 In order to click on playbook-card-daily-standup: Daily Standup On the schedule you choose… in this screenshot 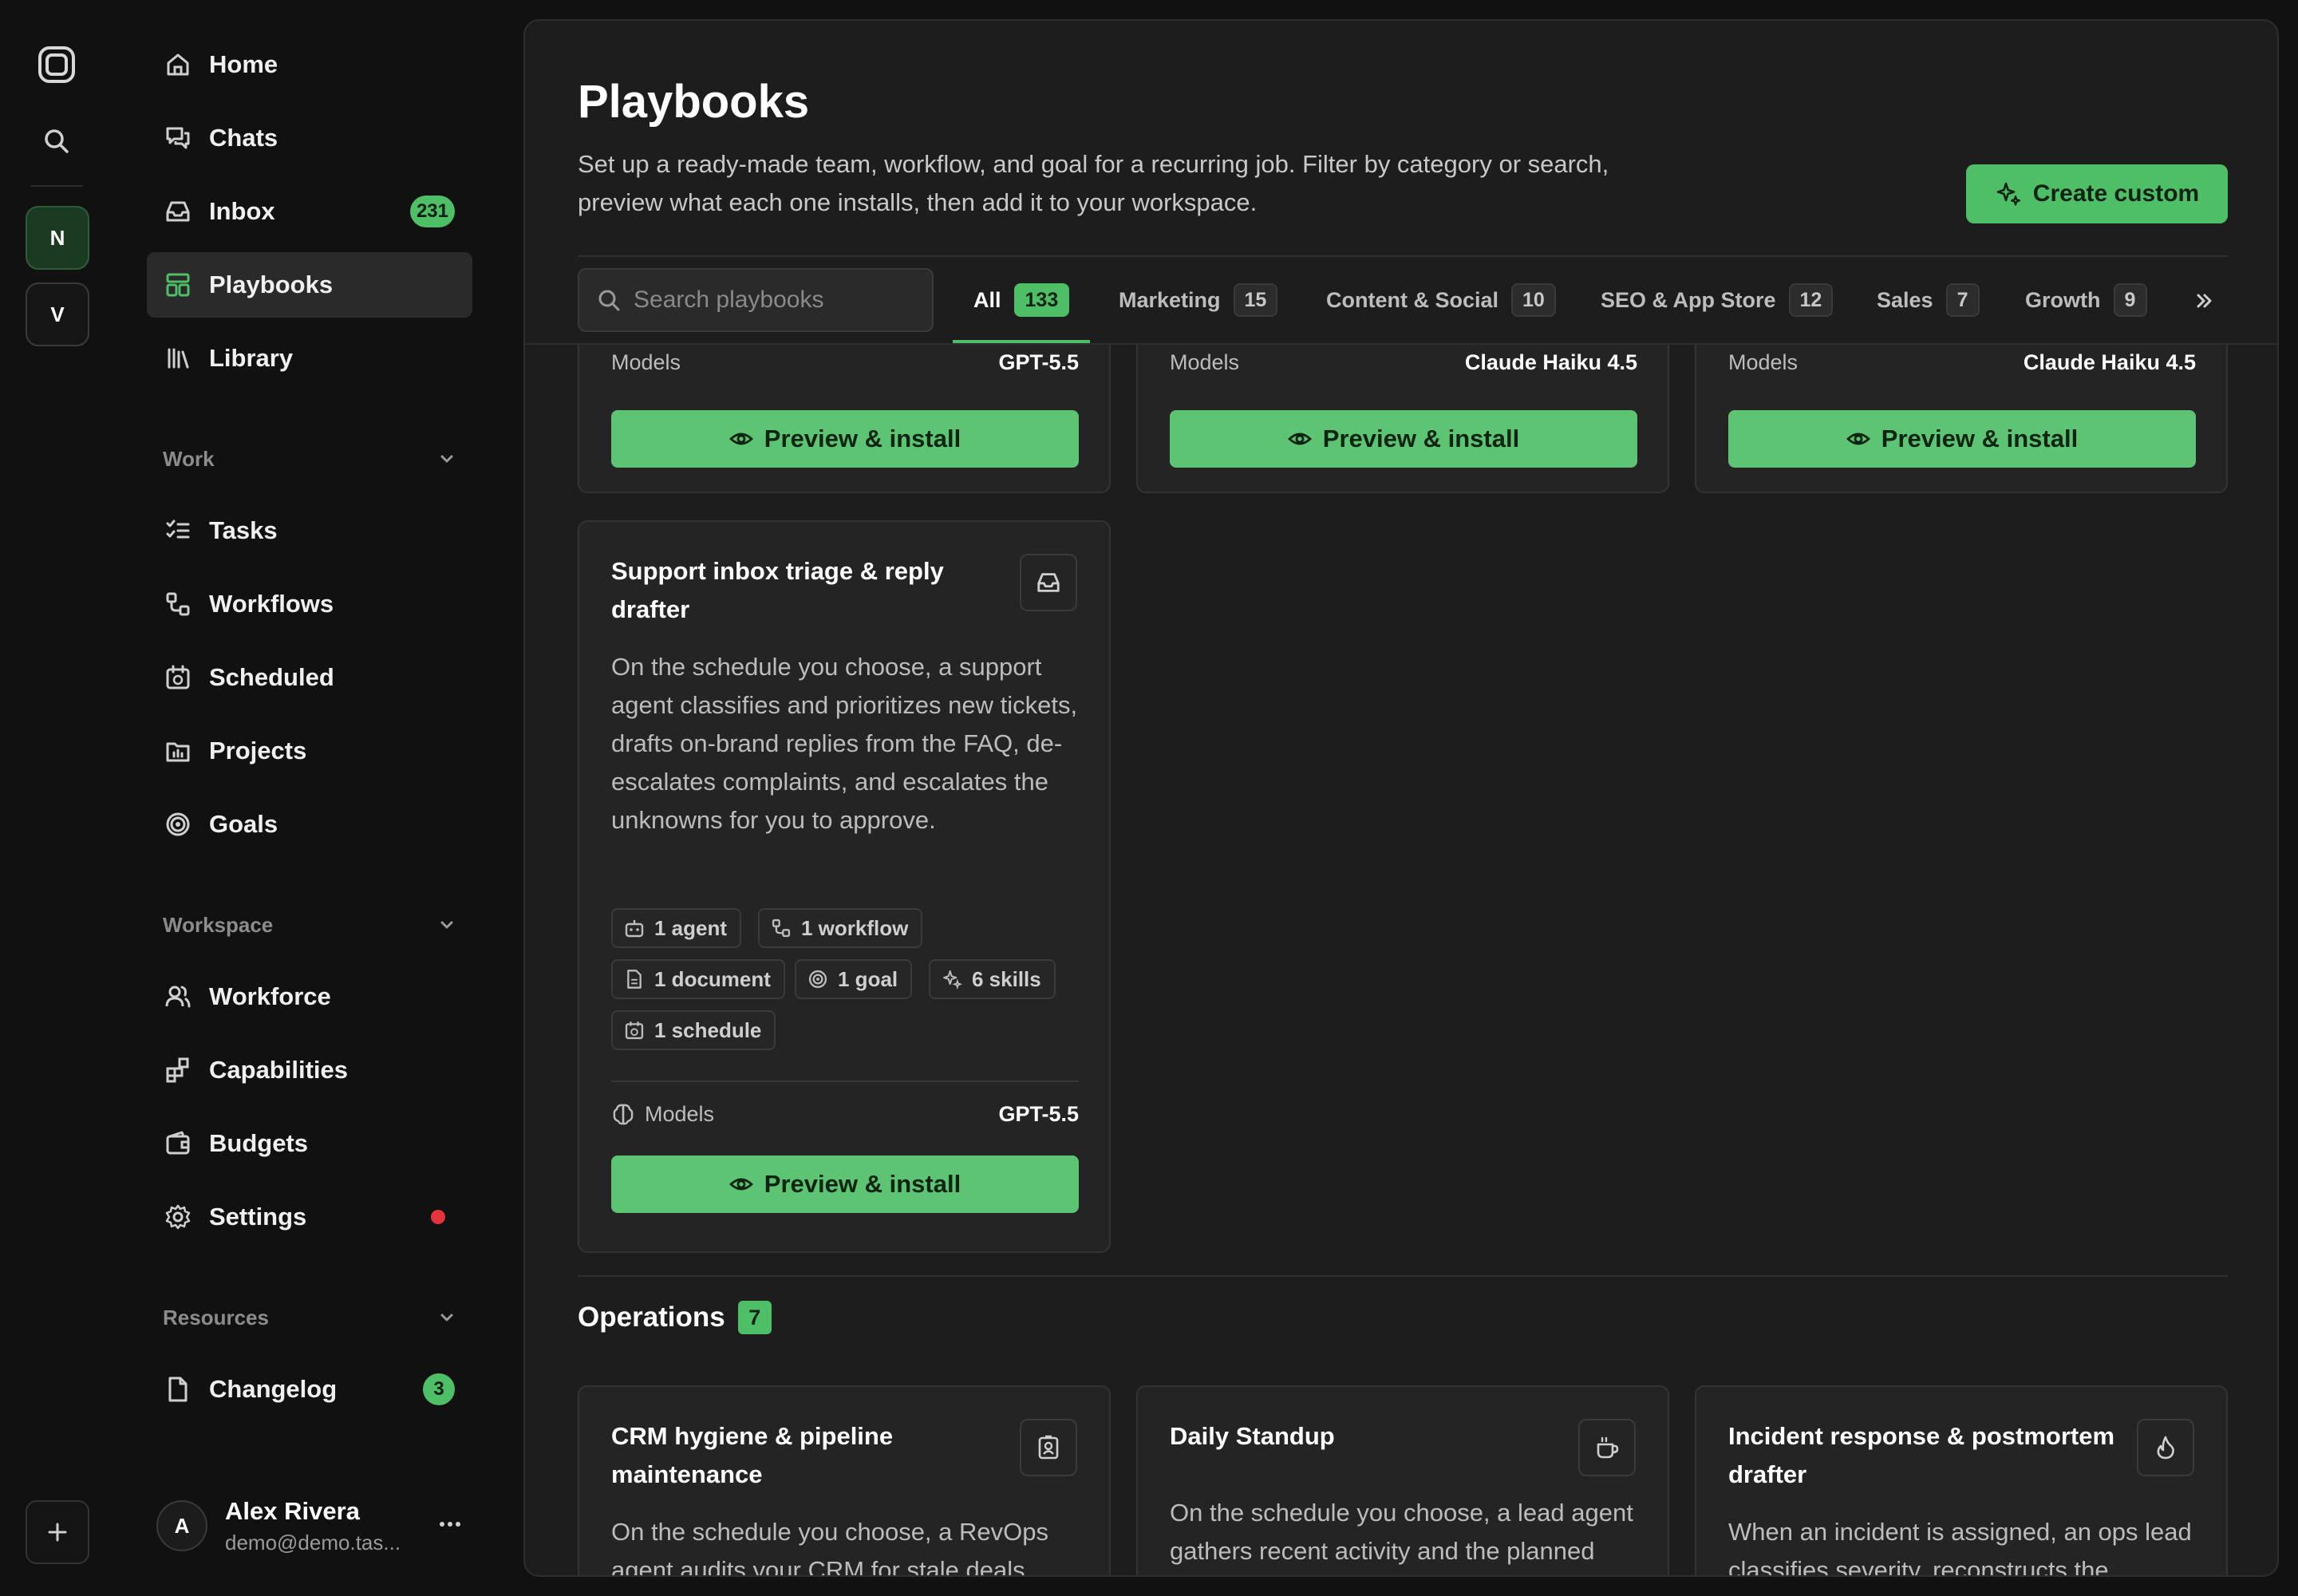, I will do `click(1403, 1480)`.